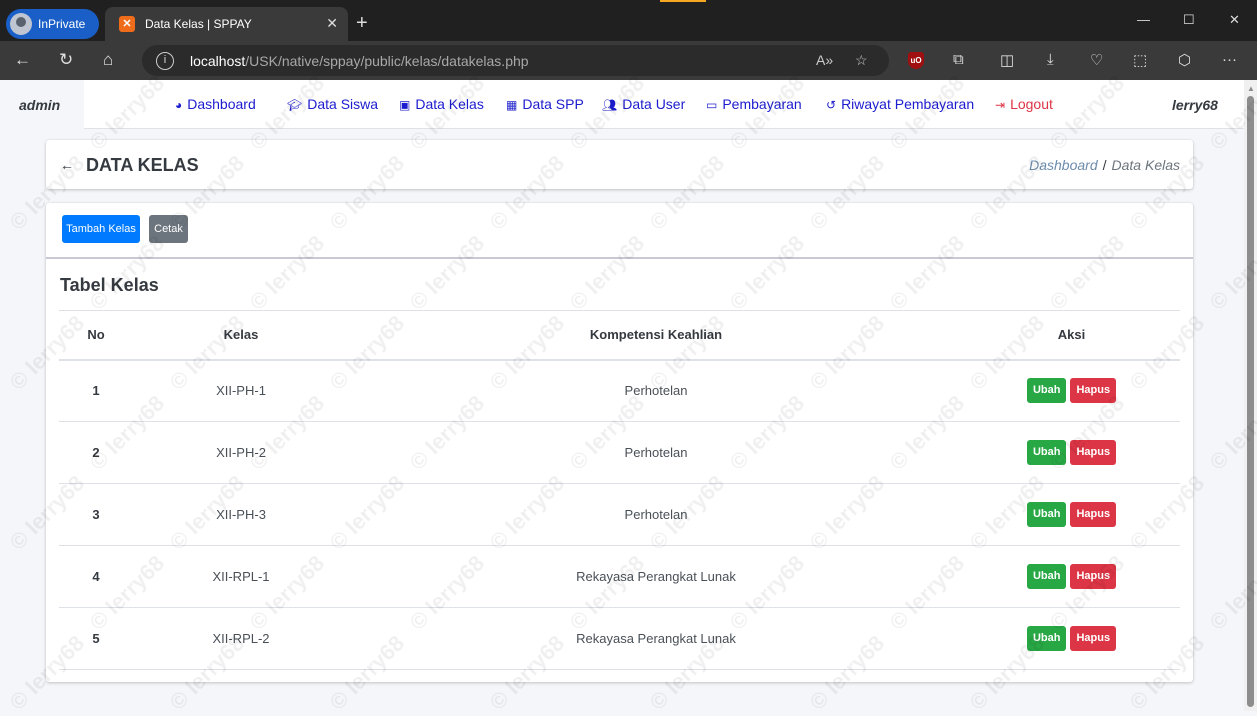 The height and width of the screenshot is (716, 1257). Describe the element at coordinates (610, 105) in the screenshot. I see `users-icon: 👥︎` at that location.